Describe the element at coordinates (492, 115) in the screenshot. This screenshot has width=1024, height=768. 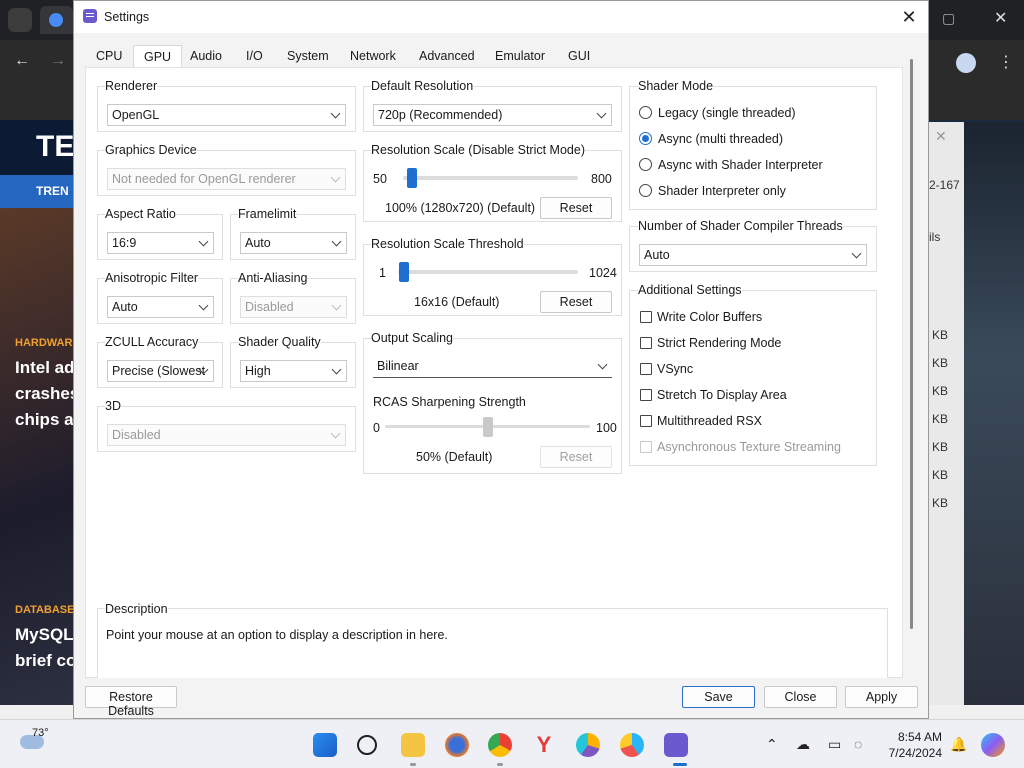
I see `default-resolution-dropdown: 720p (Recommended)` at that location.